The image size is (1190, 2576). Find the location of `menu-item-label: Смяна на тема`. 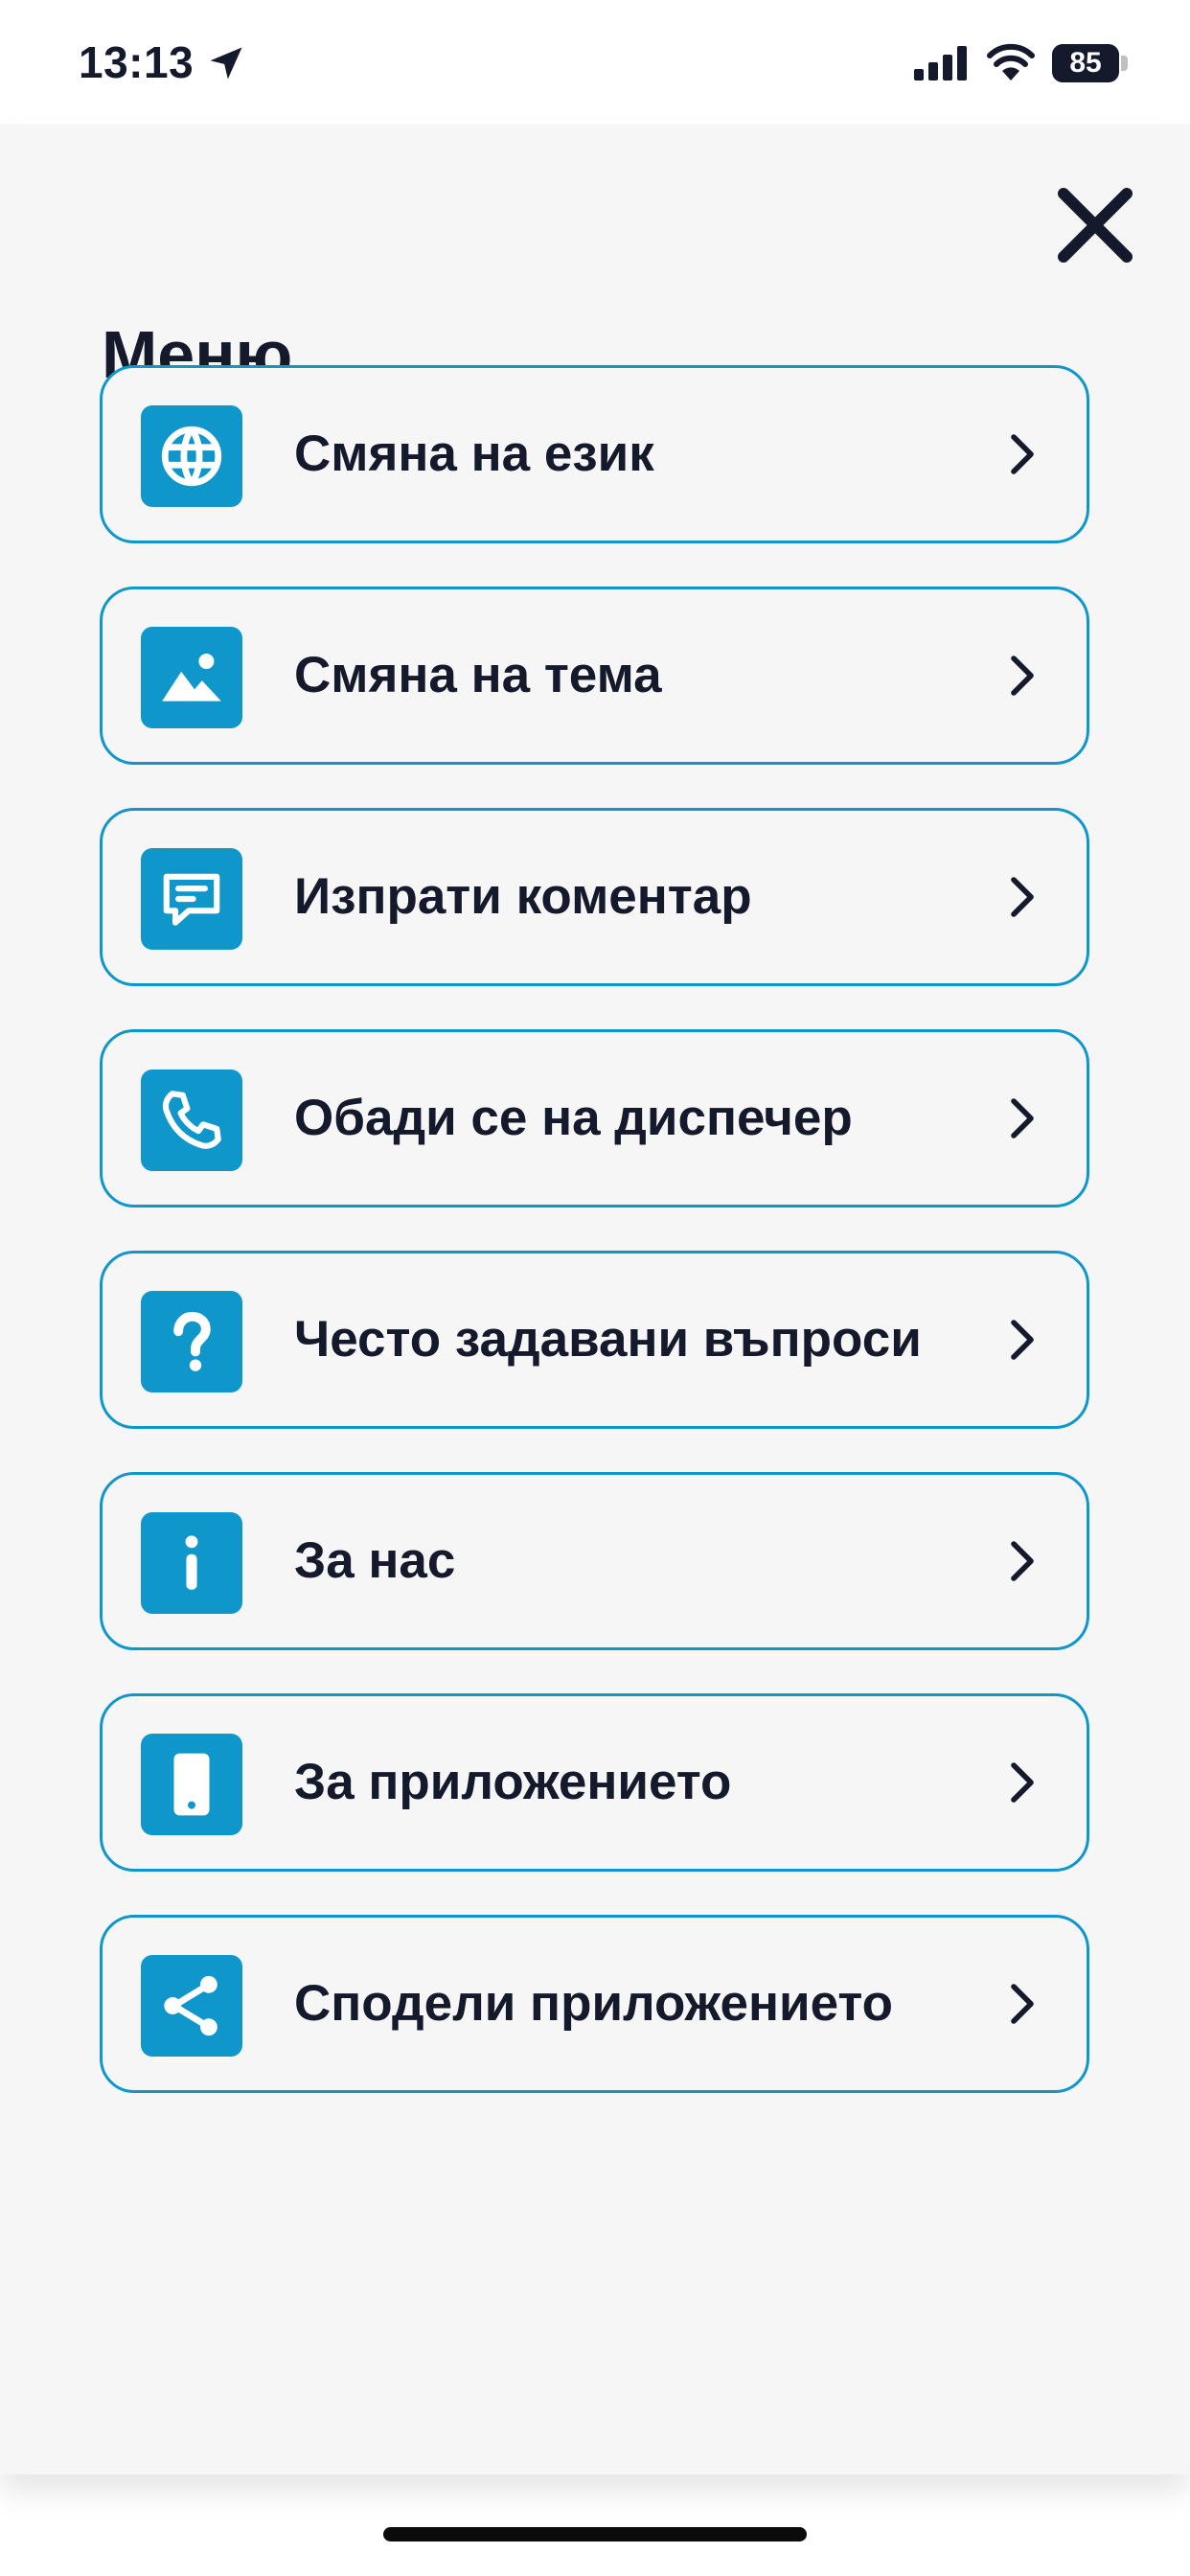

menu-item-label: Смяна на тема is located at coordinates (478, 675).